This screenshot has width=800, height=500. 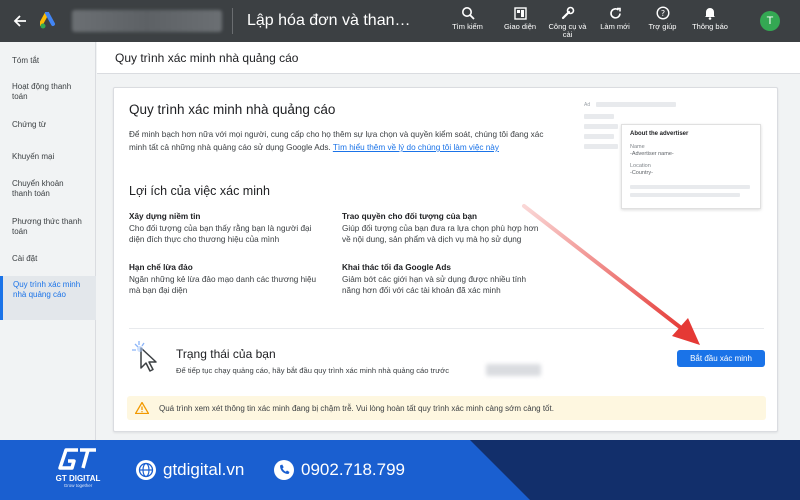 I want to click on arrow-left-icon, so click(x=20, y=21).